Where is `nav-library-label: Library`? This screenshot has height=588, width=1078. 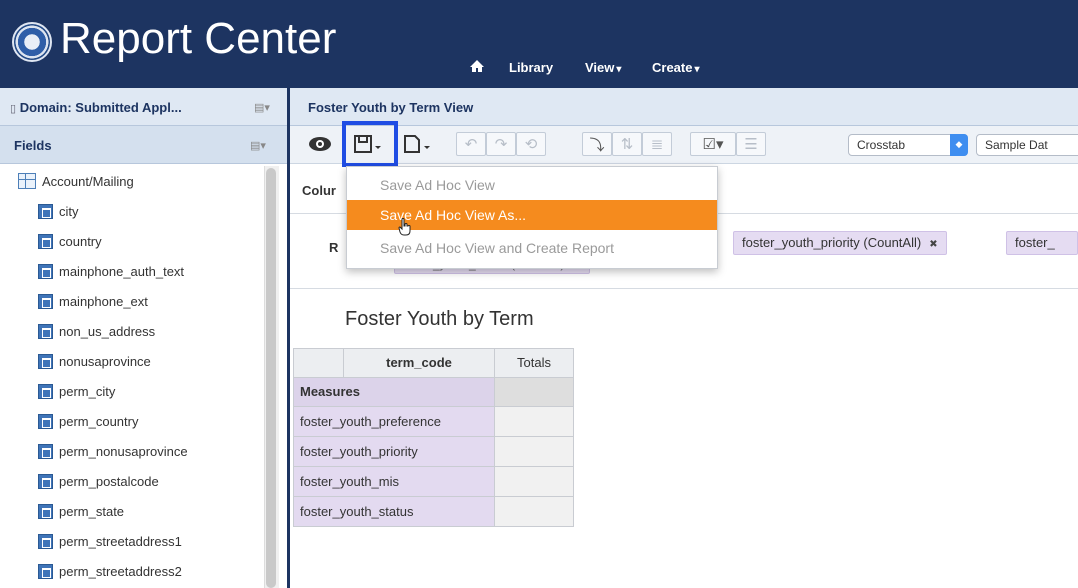
nav-library-label: Library is located at coordinates (531, 67).